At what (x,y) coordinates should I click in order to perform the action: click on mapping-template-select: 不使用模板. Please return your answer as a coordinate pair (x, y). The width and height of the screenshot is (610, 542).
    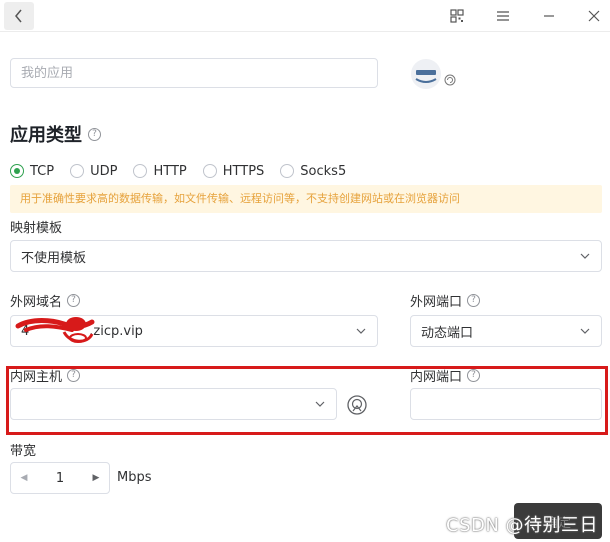
    Looking at the image, I should click on (306, 256).